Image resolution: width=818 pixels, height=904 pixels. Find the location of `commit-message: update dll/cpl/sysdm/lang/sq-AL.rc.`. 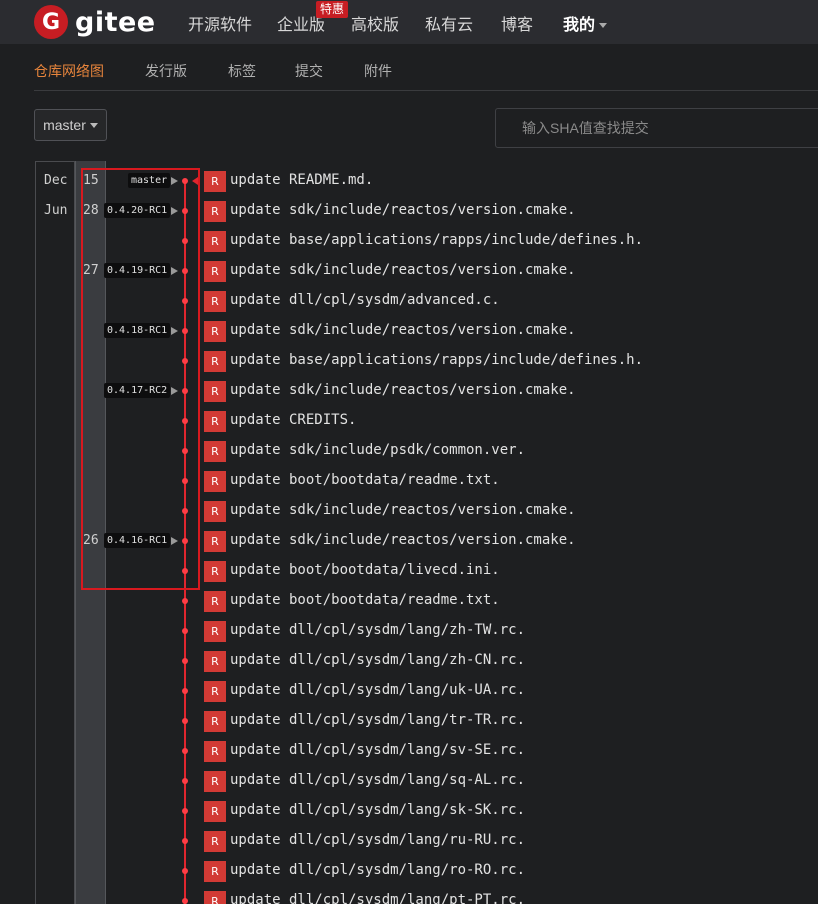

commit-message: update dll/cpl/sysdm/lang/sq-AL.rc. is located at coordinates (377, 780).